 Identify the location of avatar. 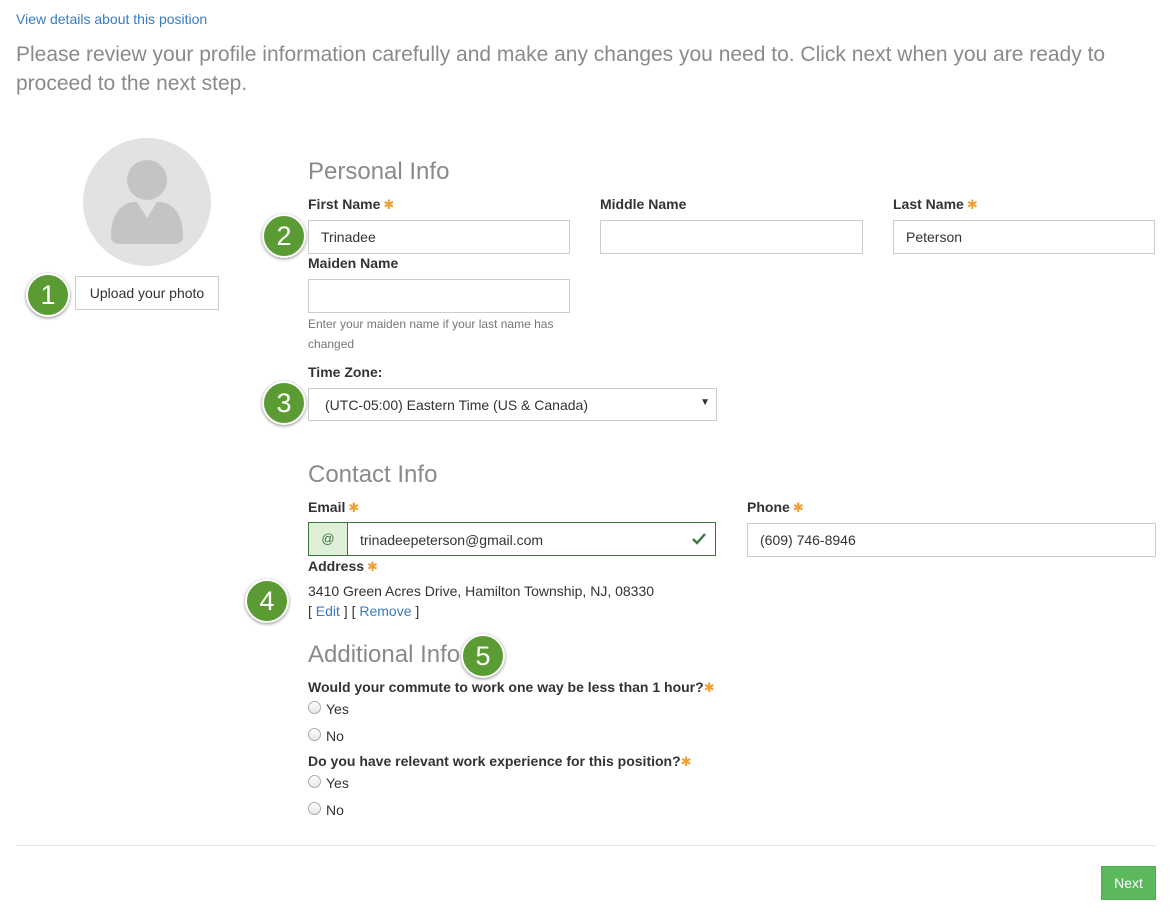
(147, 202).